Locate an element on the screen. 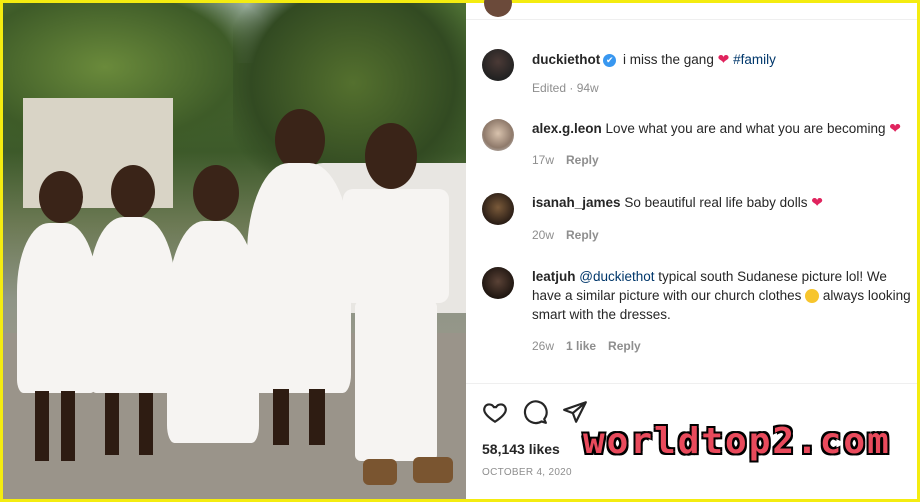 The width and height of the screenshot is (920, 502). child-vest is located at coordinates (396, 246).